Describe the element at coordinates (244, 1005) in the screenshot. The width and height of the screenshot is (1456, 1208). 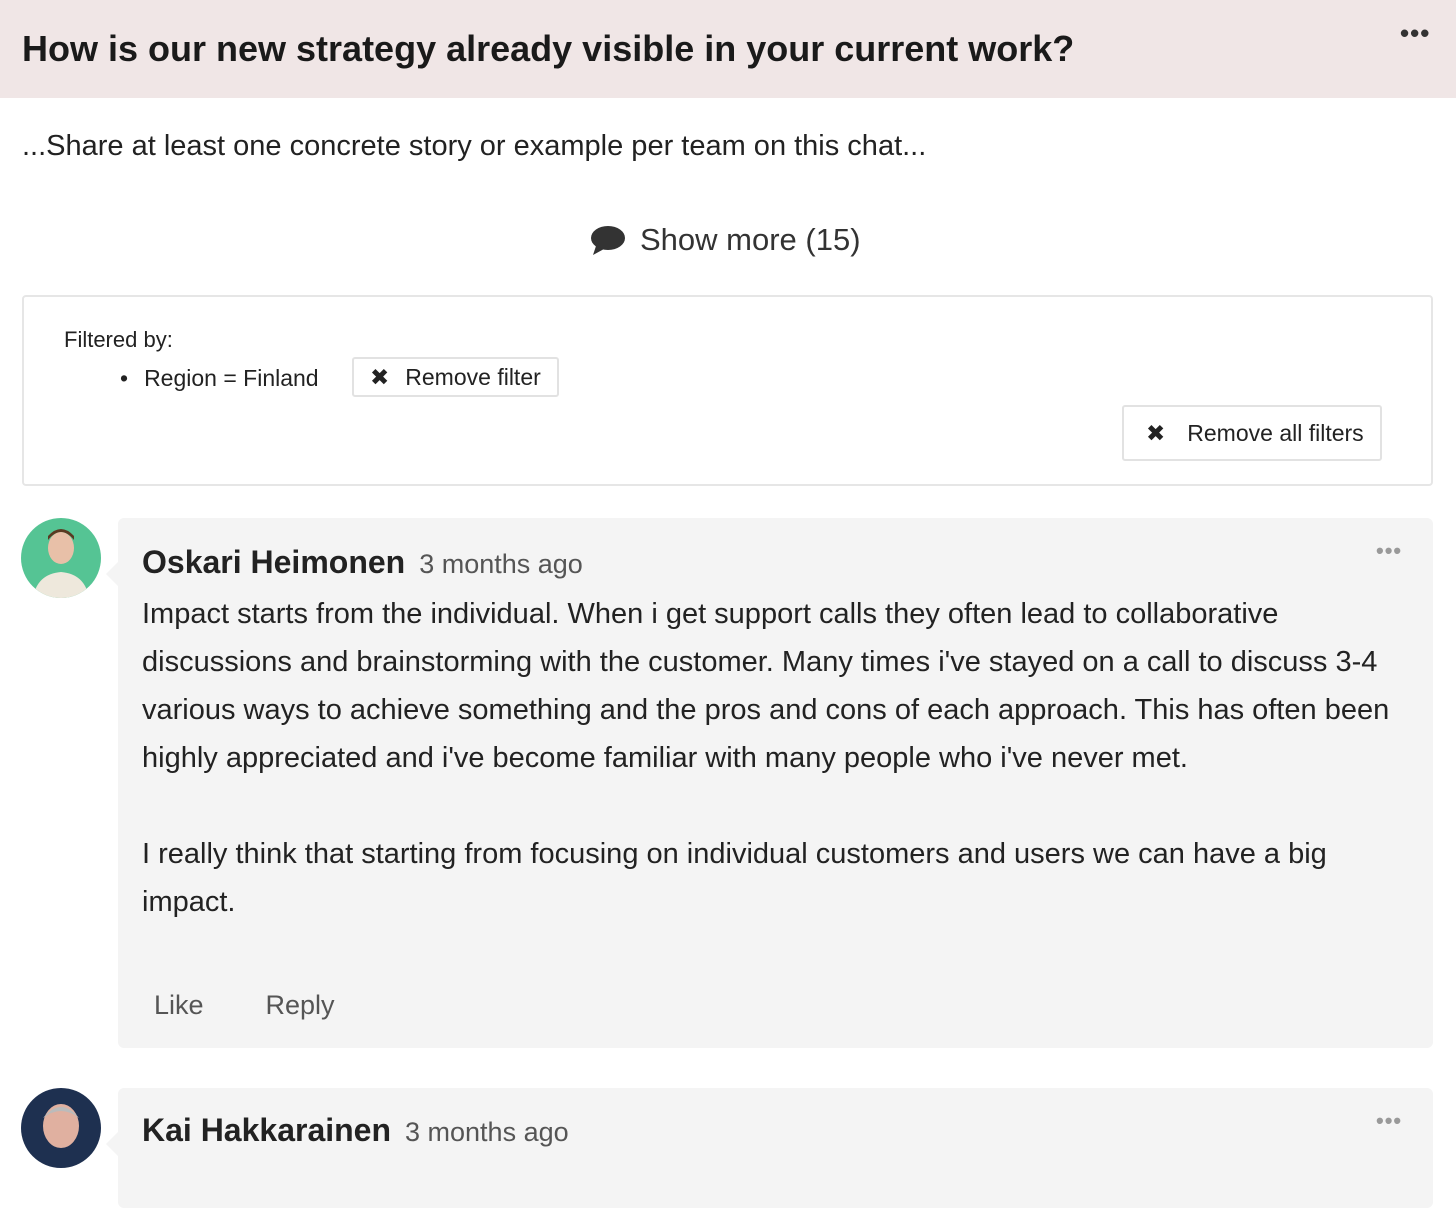
I see `comment-actions: Like Reply` at that location.